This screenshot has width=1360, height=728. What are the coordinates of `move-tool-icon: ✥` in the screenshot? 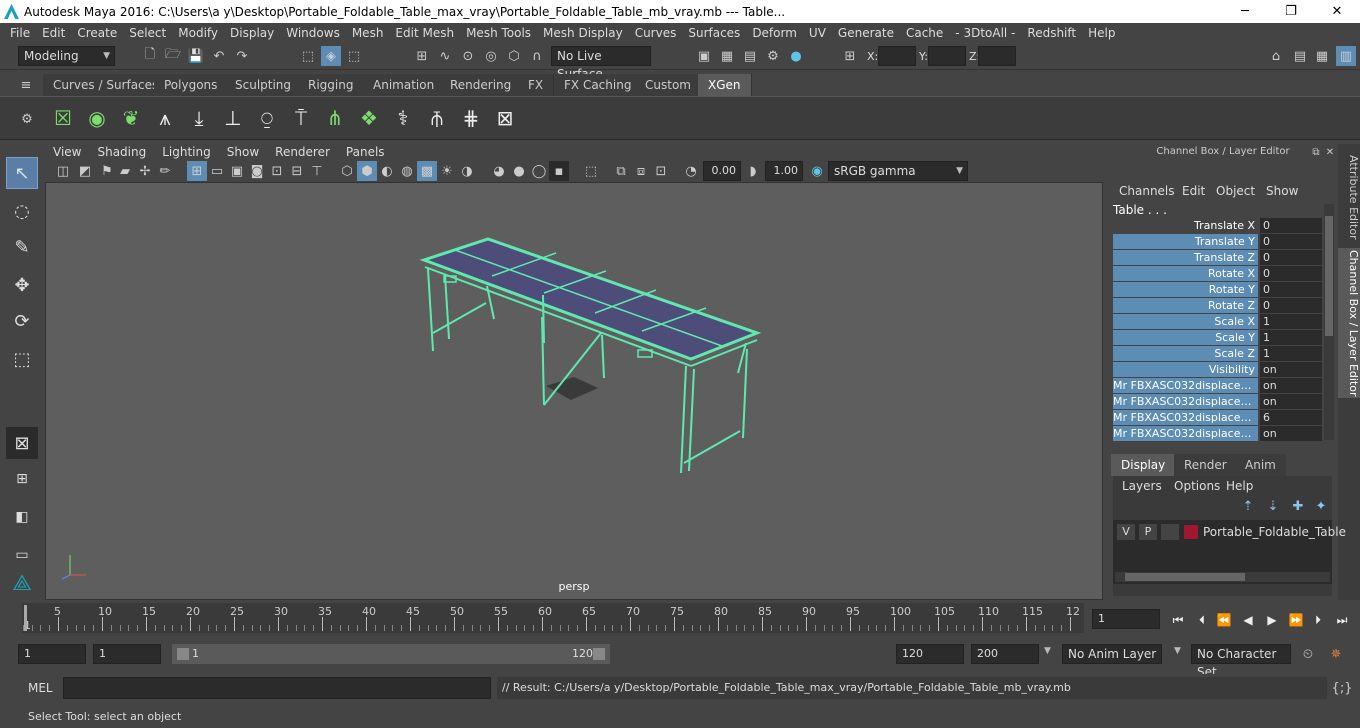 It's located at (22, 285).